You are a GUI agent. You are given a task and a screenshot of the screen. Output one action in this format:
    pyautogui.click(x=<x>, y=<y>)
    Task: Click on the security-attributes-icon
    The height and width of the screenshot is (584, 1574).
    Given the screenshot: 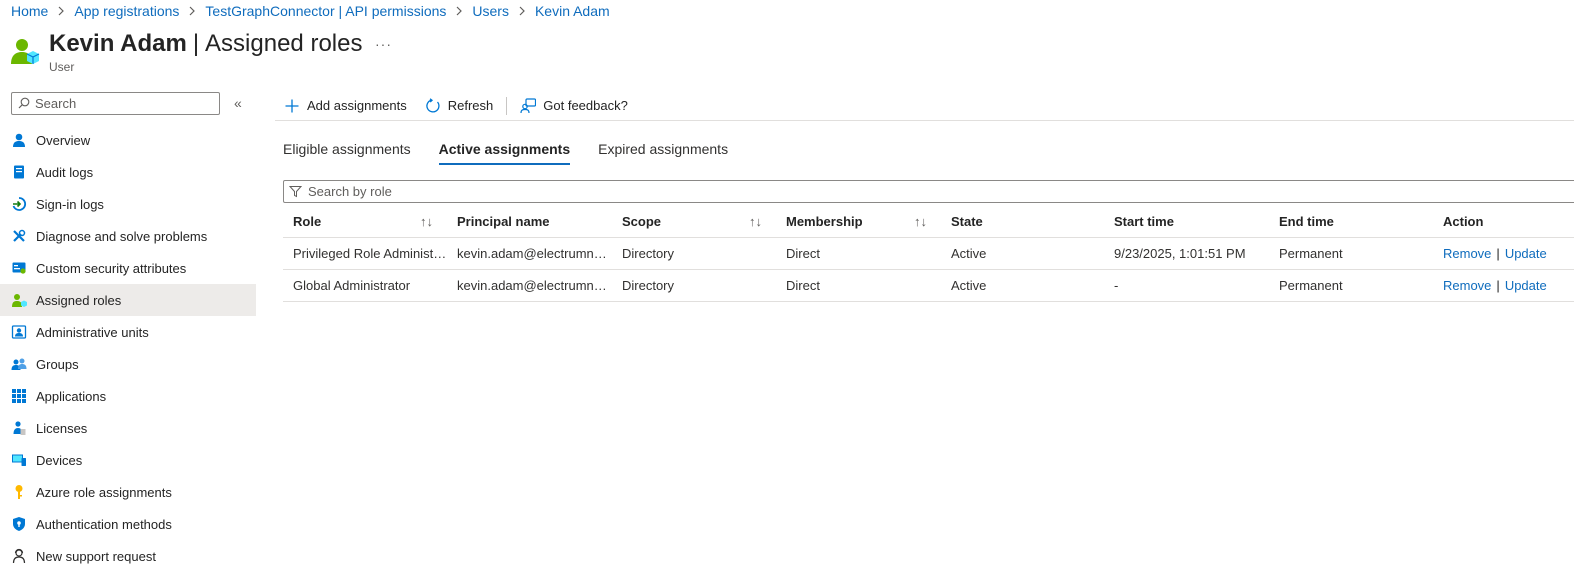 What is the action you would take?
    pyautogui.click(x=19, y=268)
    